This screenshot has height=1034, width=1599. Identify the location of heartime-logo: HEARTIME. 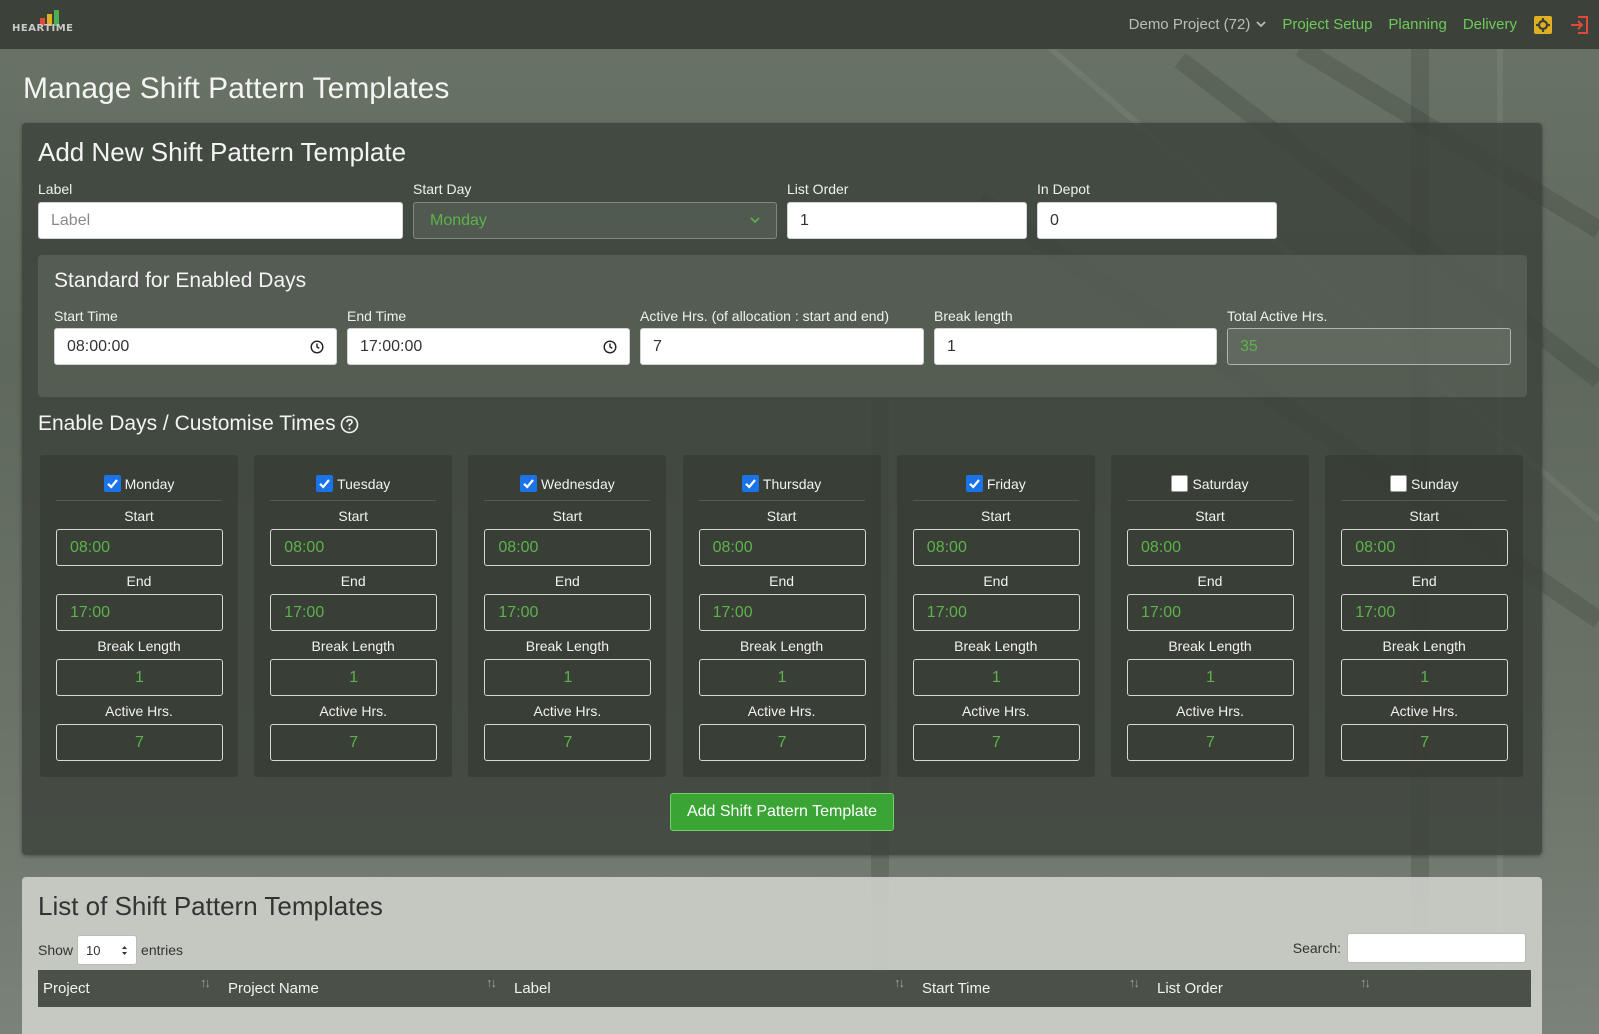
(43, 25).